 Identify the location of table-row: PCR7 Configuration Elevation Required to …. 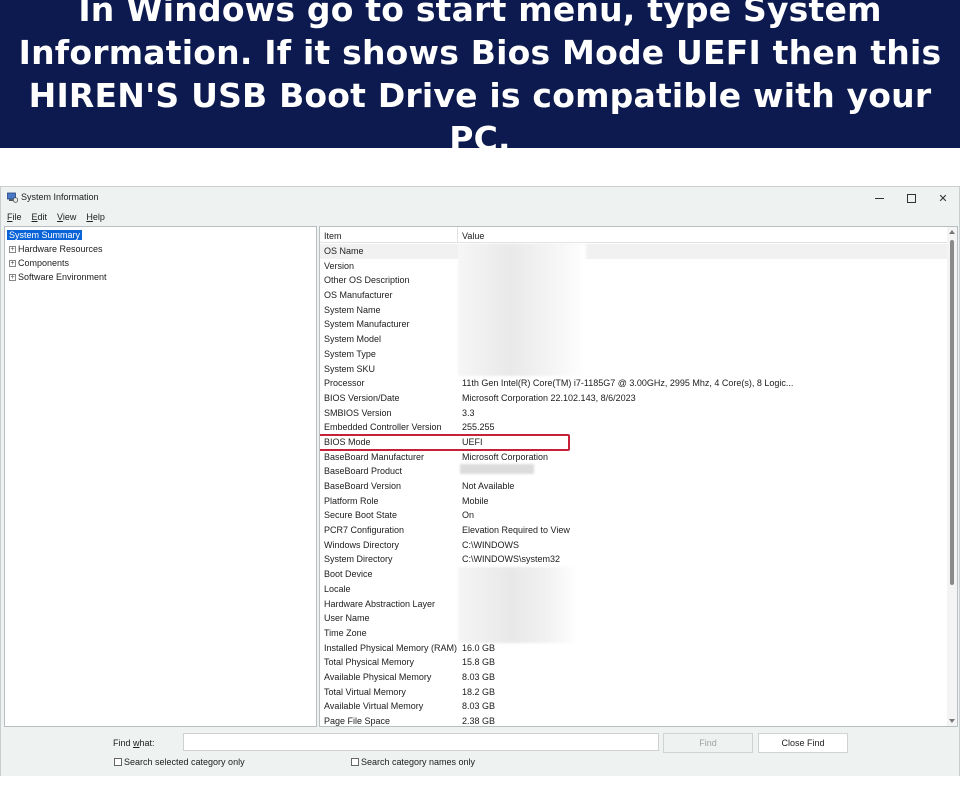
(634, 530).